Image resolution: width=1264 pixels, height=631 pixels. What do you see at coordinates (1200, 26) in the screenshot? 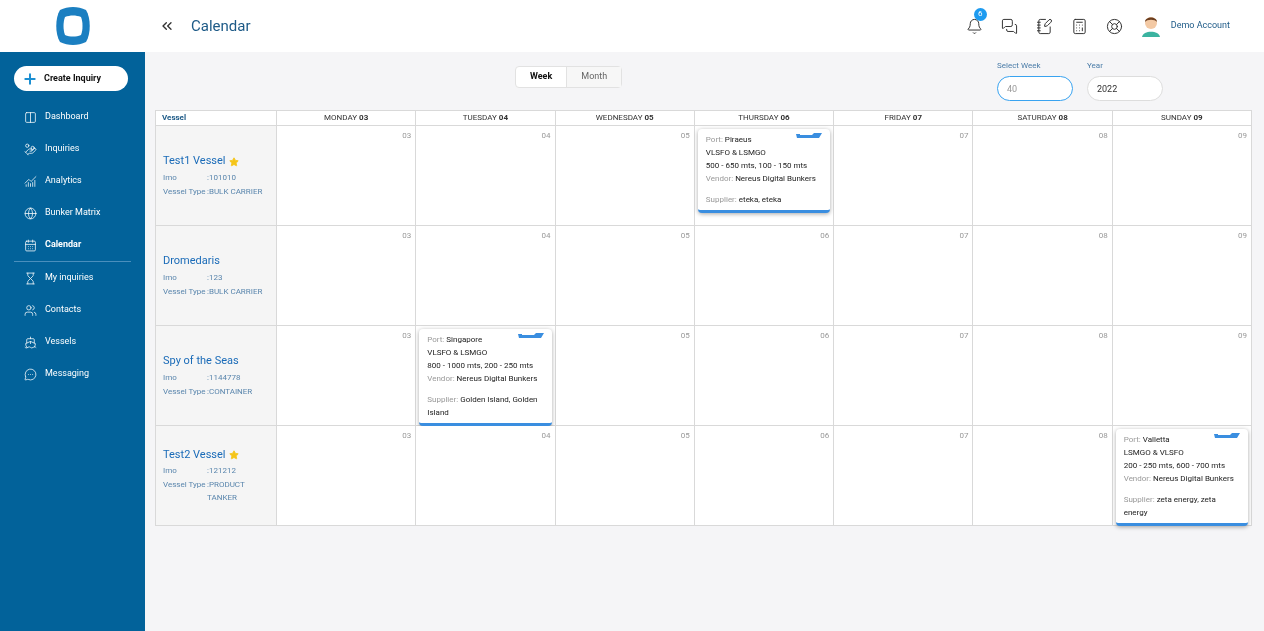
I see `account-name: Demo Account` at bounding box center [1200, 26].